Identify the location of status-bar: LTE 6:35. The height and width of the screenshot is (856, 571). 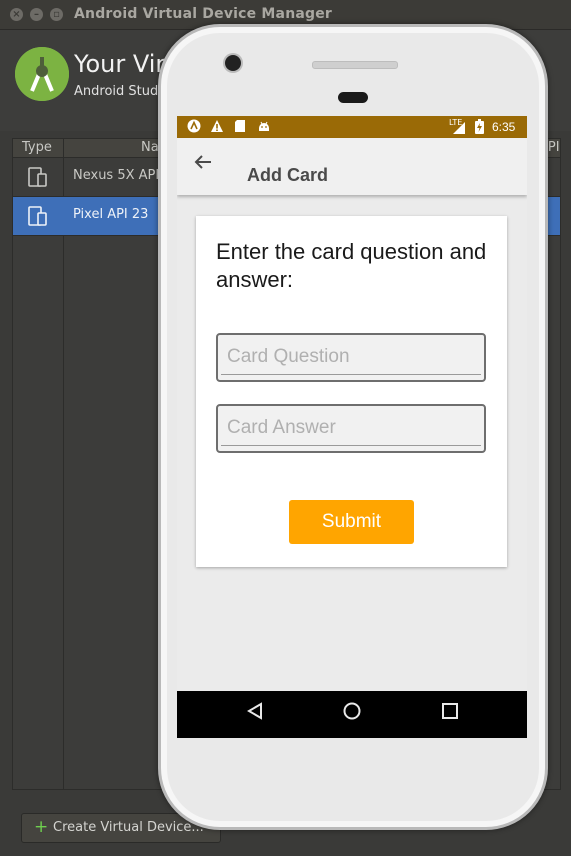
(352, 127).